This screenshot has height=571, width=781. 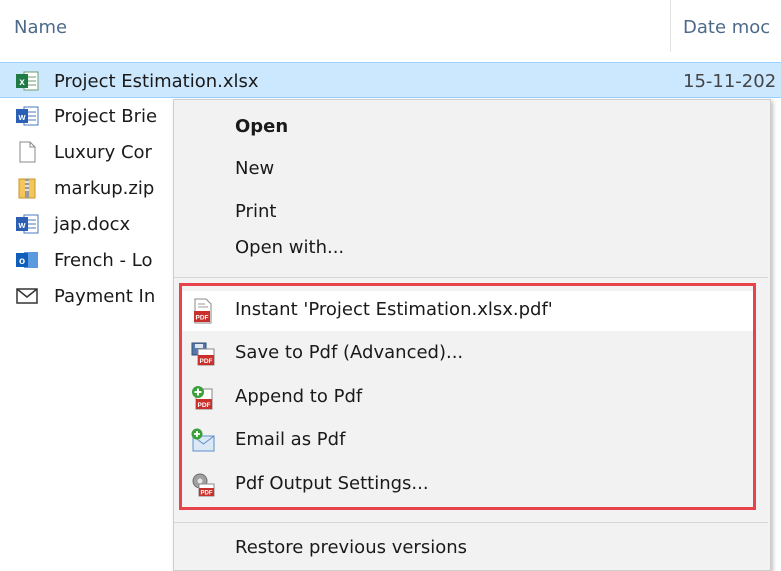 I want to click on menu-item-label: Restore previous versions, so click(x=351, y=547).